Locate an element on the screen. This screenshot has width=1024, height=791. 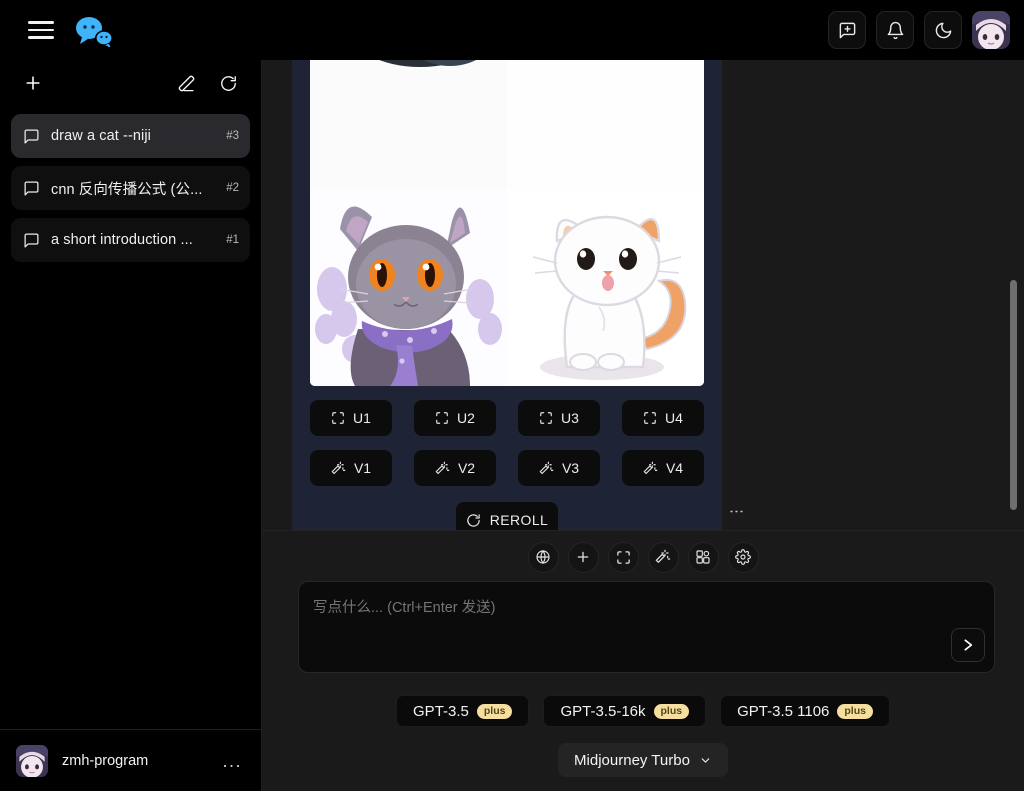
variation-button-v2: V2 is located at coordinates (455, 468).